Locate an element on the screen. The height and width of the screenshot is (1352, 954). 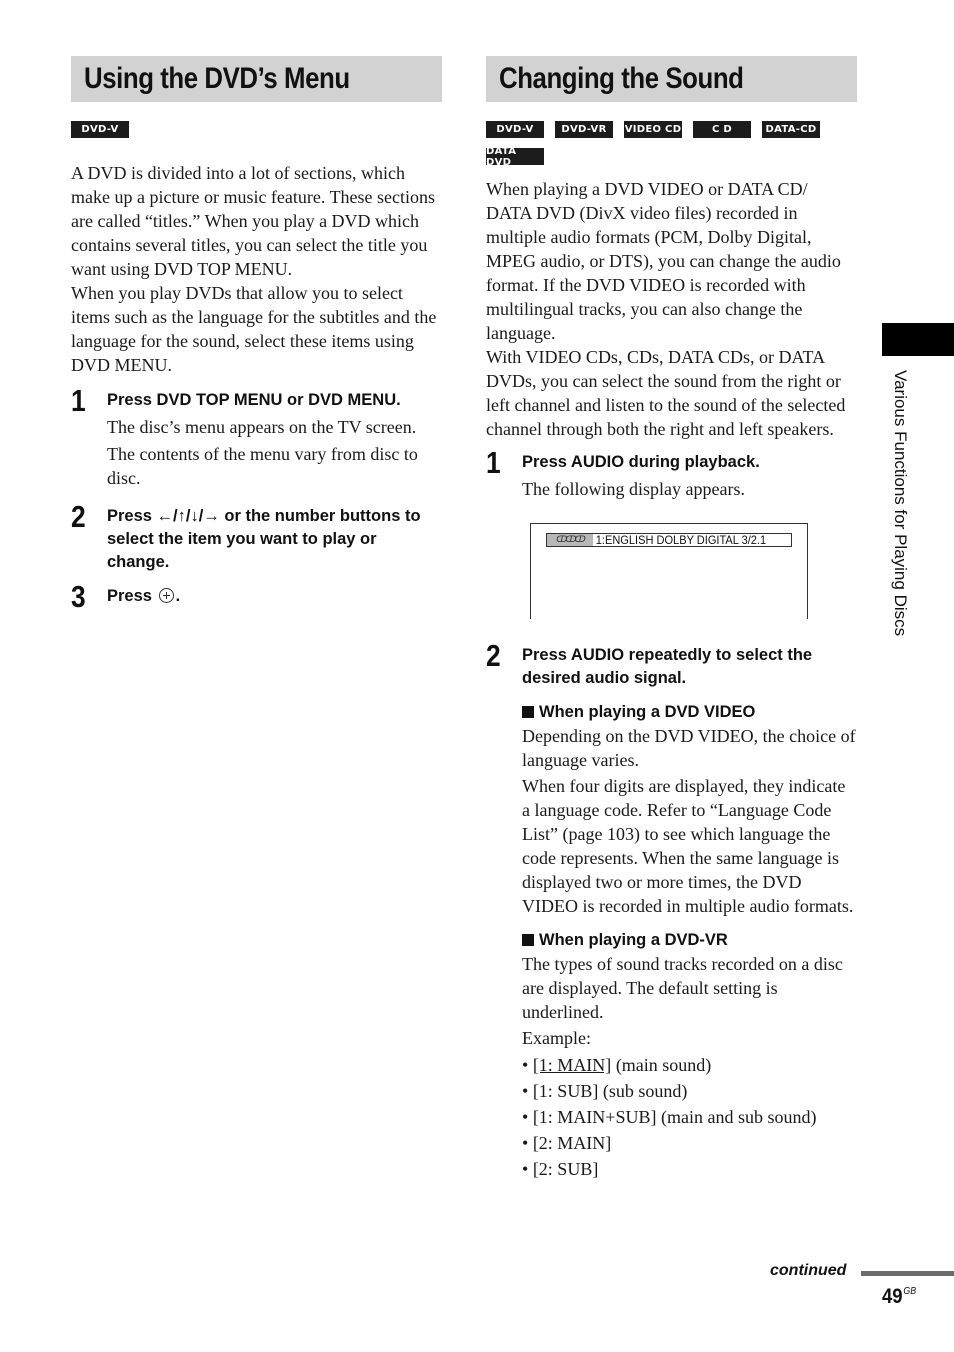
disc-type-badges: DVD-V is located at coordinates (256, 129).